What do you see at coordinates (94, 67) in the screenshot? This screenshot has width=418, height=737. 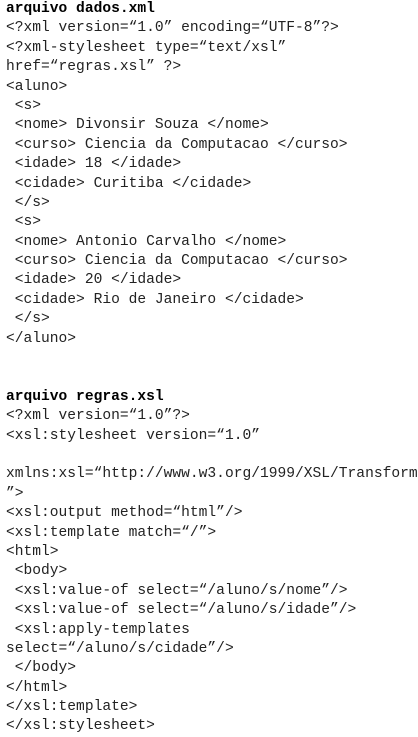 I see `code-line: href=“regras.xsl” ?>` at bounding box center [94, 67].